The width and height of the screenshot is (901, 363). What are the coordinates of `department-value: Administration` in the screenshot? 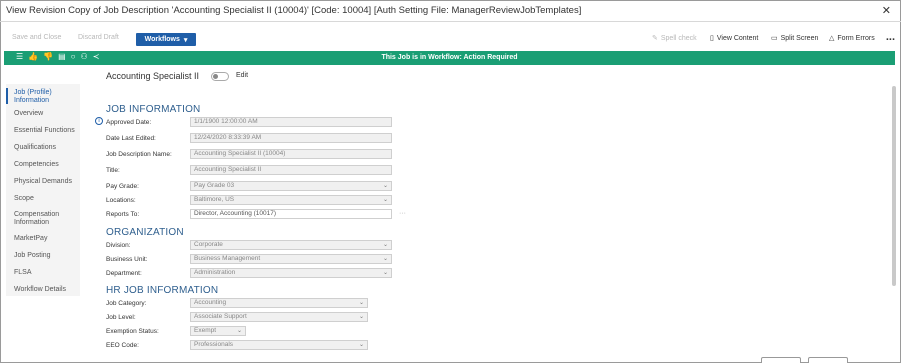 It's located at (215, 272).